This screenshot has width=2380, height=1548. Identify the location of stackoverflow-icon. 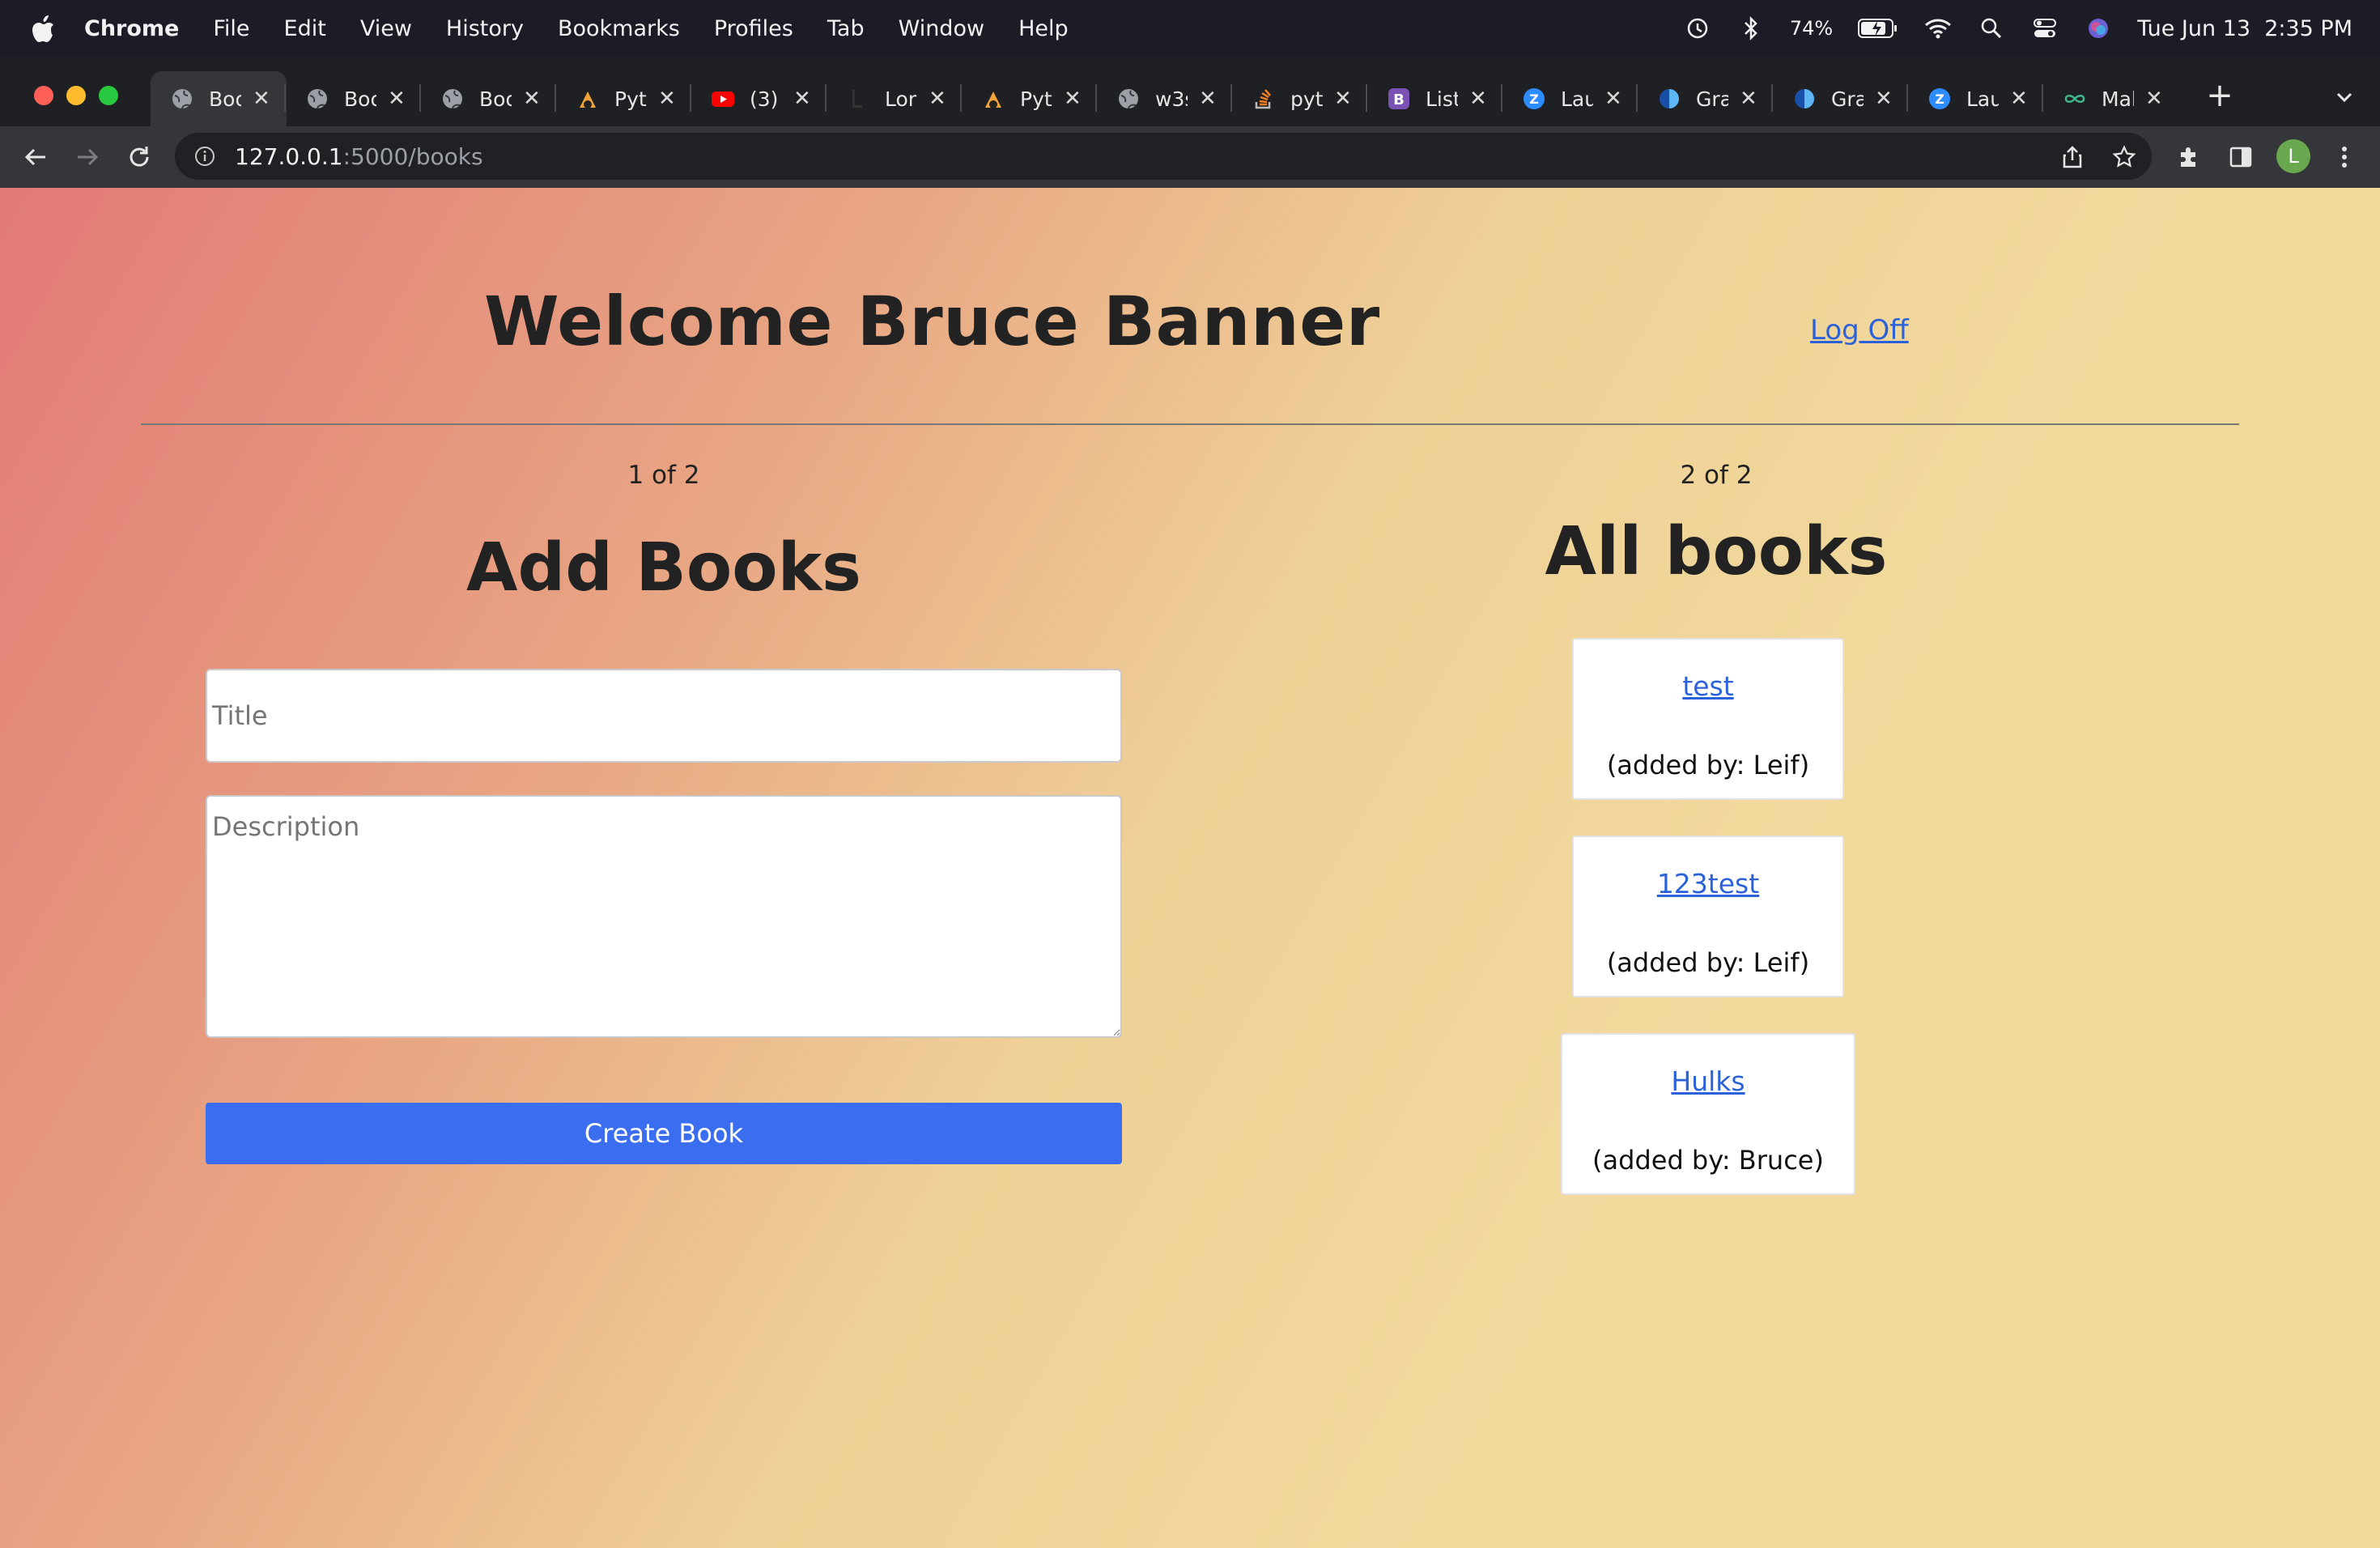
(1264, 99).